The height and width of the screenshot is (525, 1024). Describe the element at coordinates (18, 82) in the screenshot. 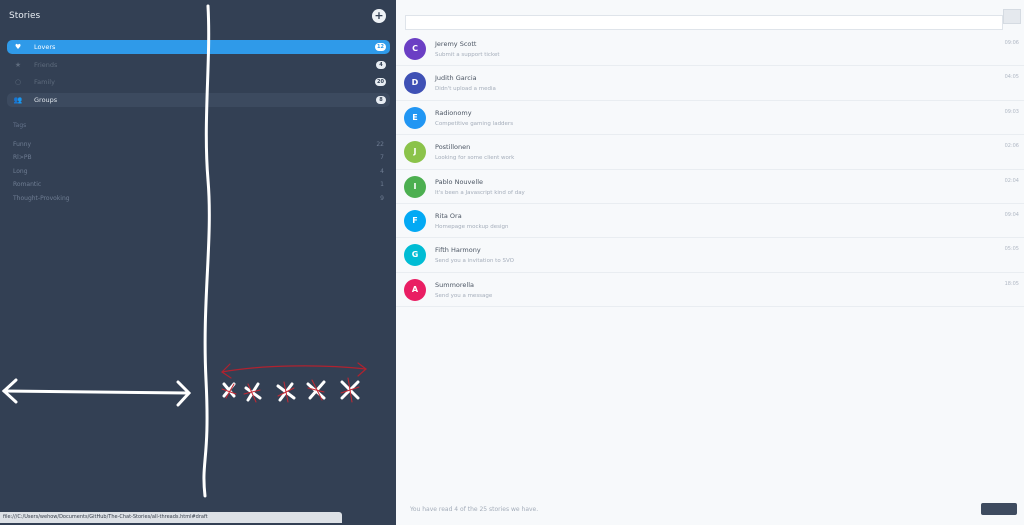

I see `circle-icon: ○` at that location.